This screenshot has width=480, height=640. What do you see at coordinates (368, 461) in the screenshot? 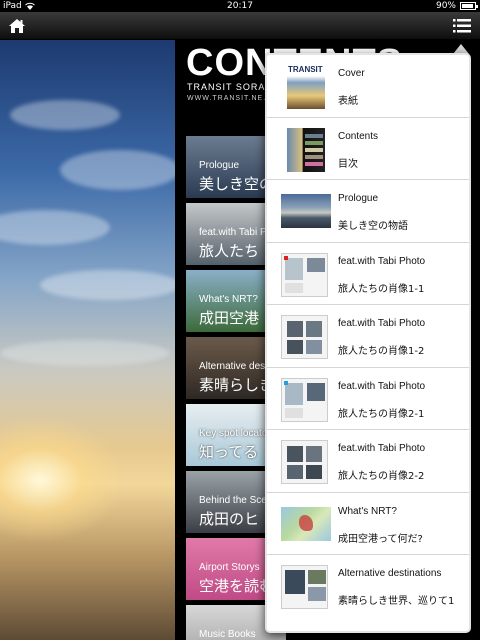
I see `popover-item-tabi-photo-2-2: feat.with Tabi Photo 旅人たちの肖像2-2` at bounding box center [368, 461].